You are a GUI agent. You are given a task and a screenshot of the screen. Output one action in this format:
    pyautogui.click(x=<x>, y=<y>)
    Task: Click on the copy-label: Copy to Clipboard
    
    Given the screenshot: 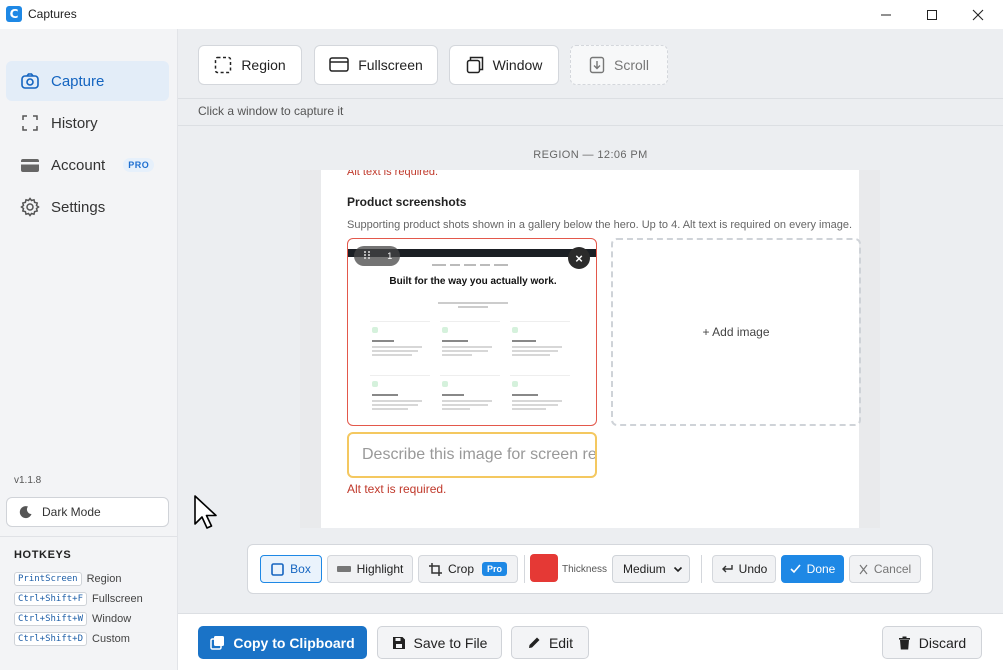 What is the action you would take?
    pyautogui.click(x=294, y=642)
    